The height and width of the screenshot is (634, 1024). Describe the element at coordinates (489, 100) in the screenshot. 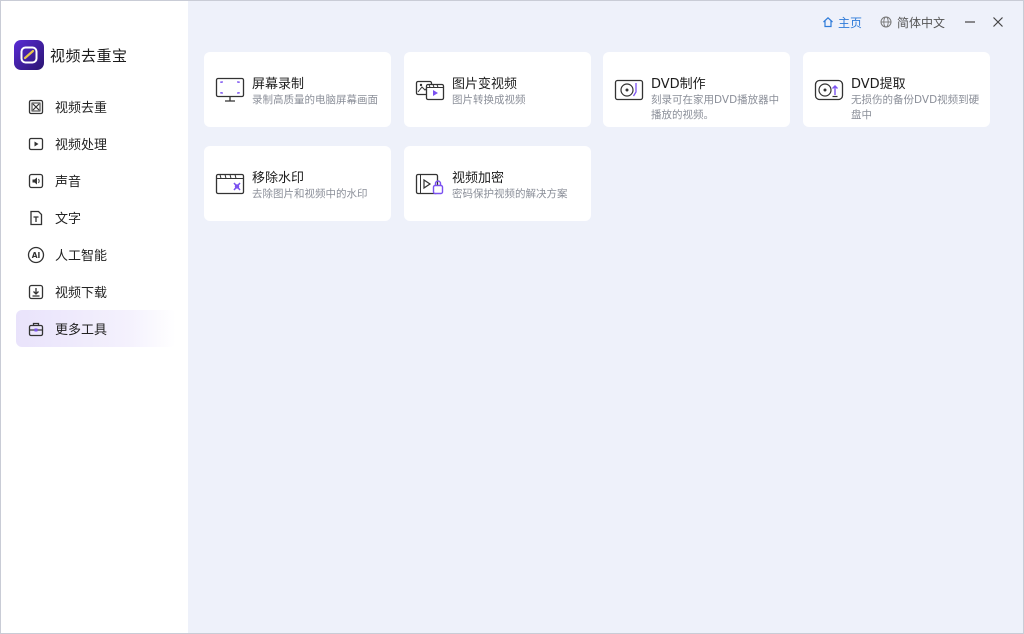

I see `tool-description: 图片转换成视频` at that location.